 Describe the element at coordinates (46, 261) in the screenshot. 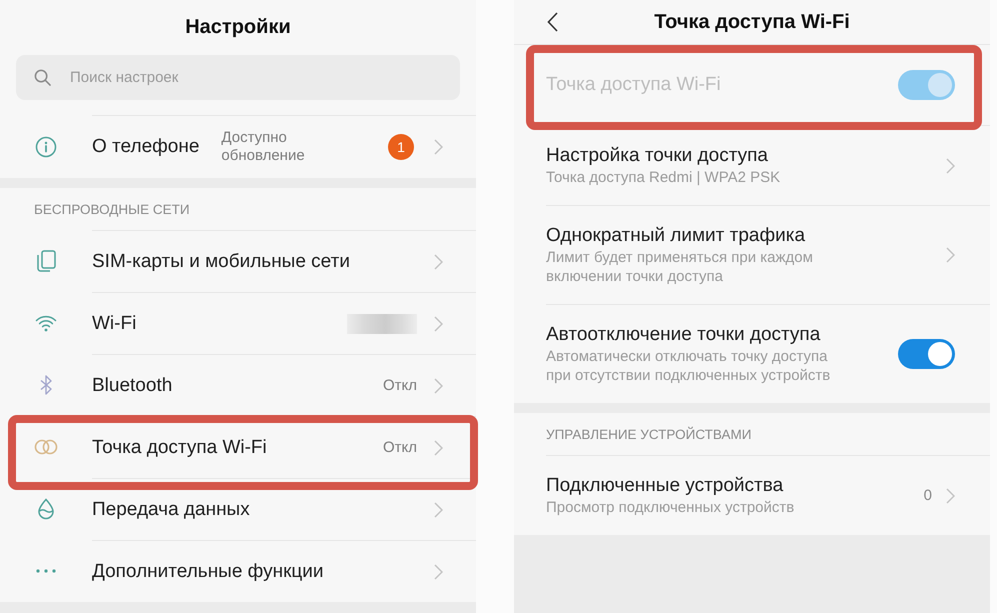

I see `cards-icon` at that location.